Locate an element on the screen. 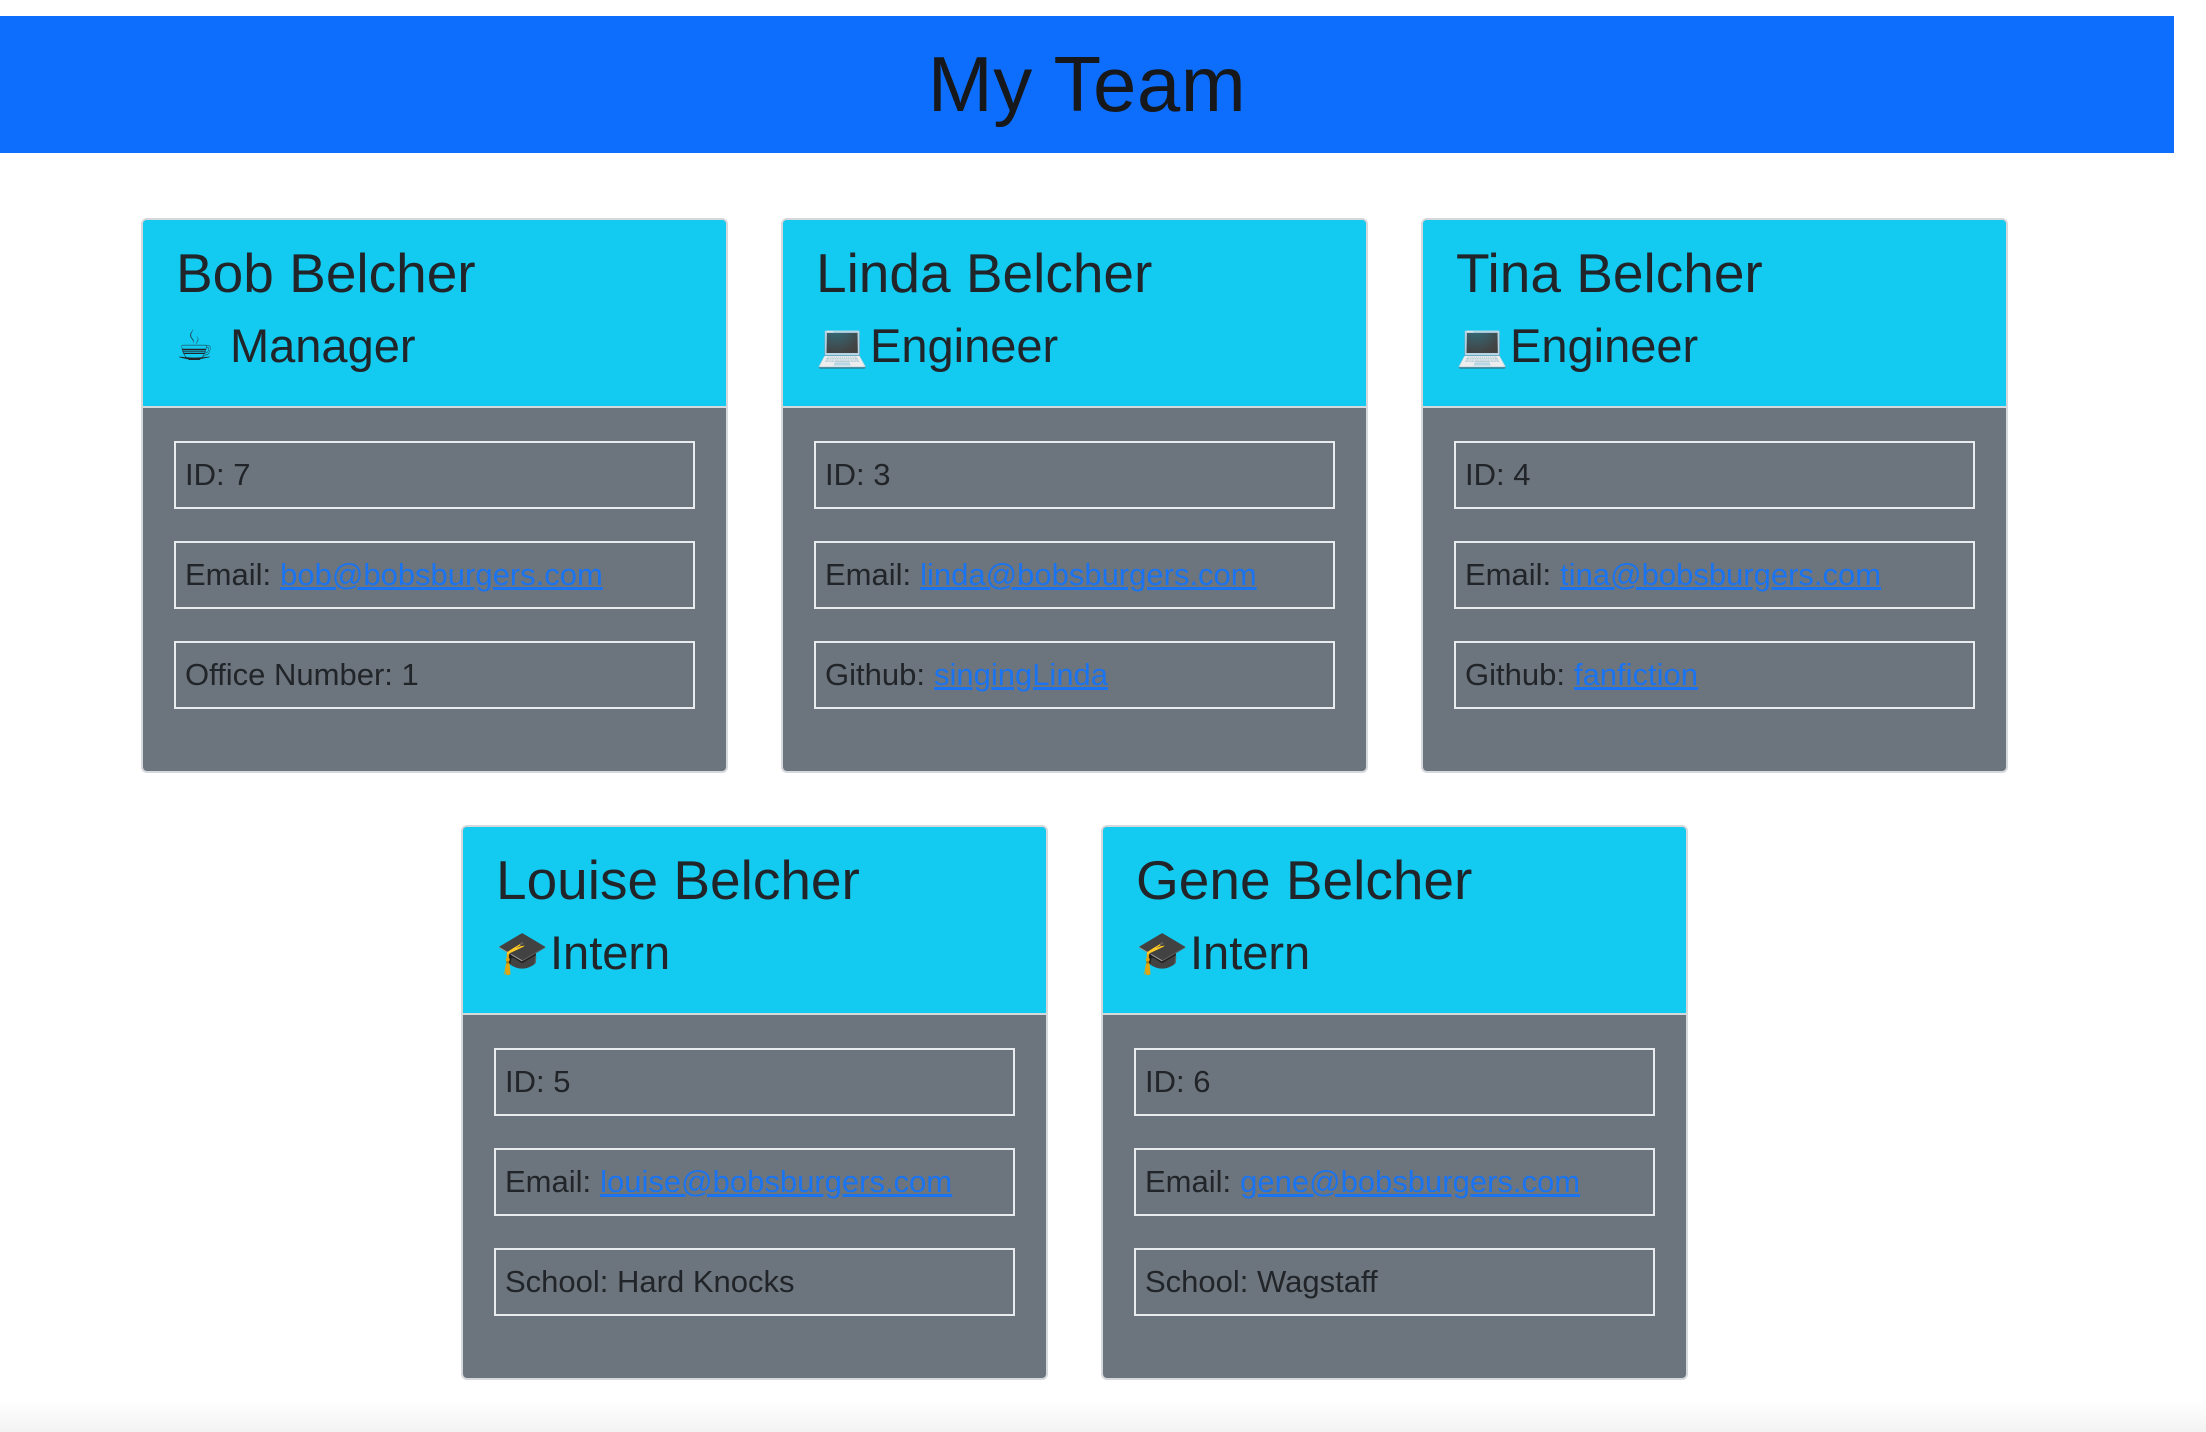 The width and height of the screenshot is (2206, 1432). email-field: Email: gene@bobsburgers.com is located at coordinates (1394, 1182).